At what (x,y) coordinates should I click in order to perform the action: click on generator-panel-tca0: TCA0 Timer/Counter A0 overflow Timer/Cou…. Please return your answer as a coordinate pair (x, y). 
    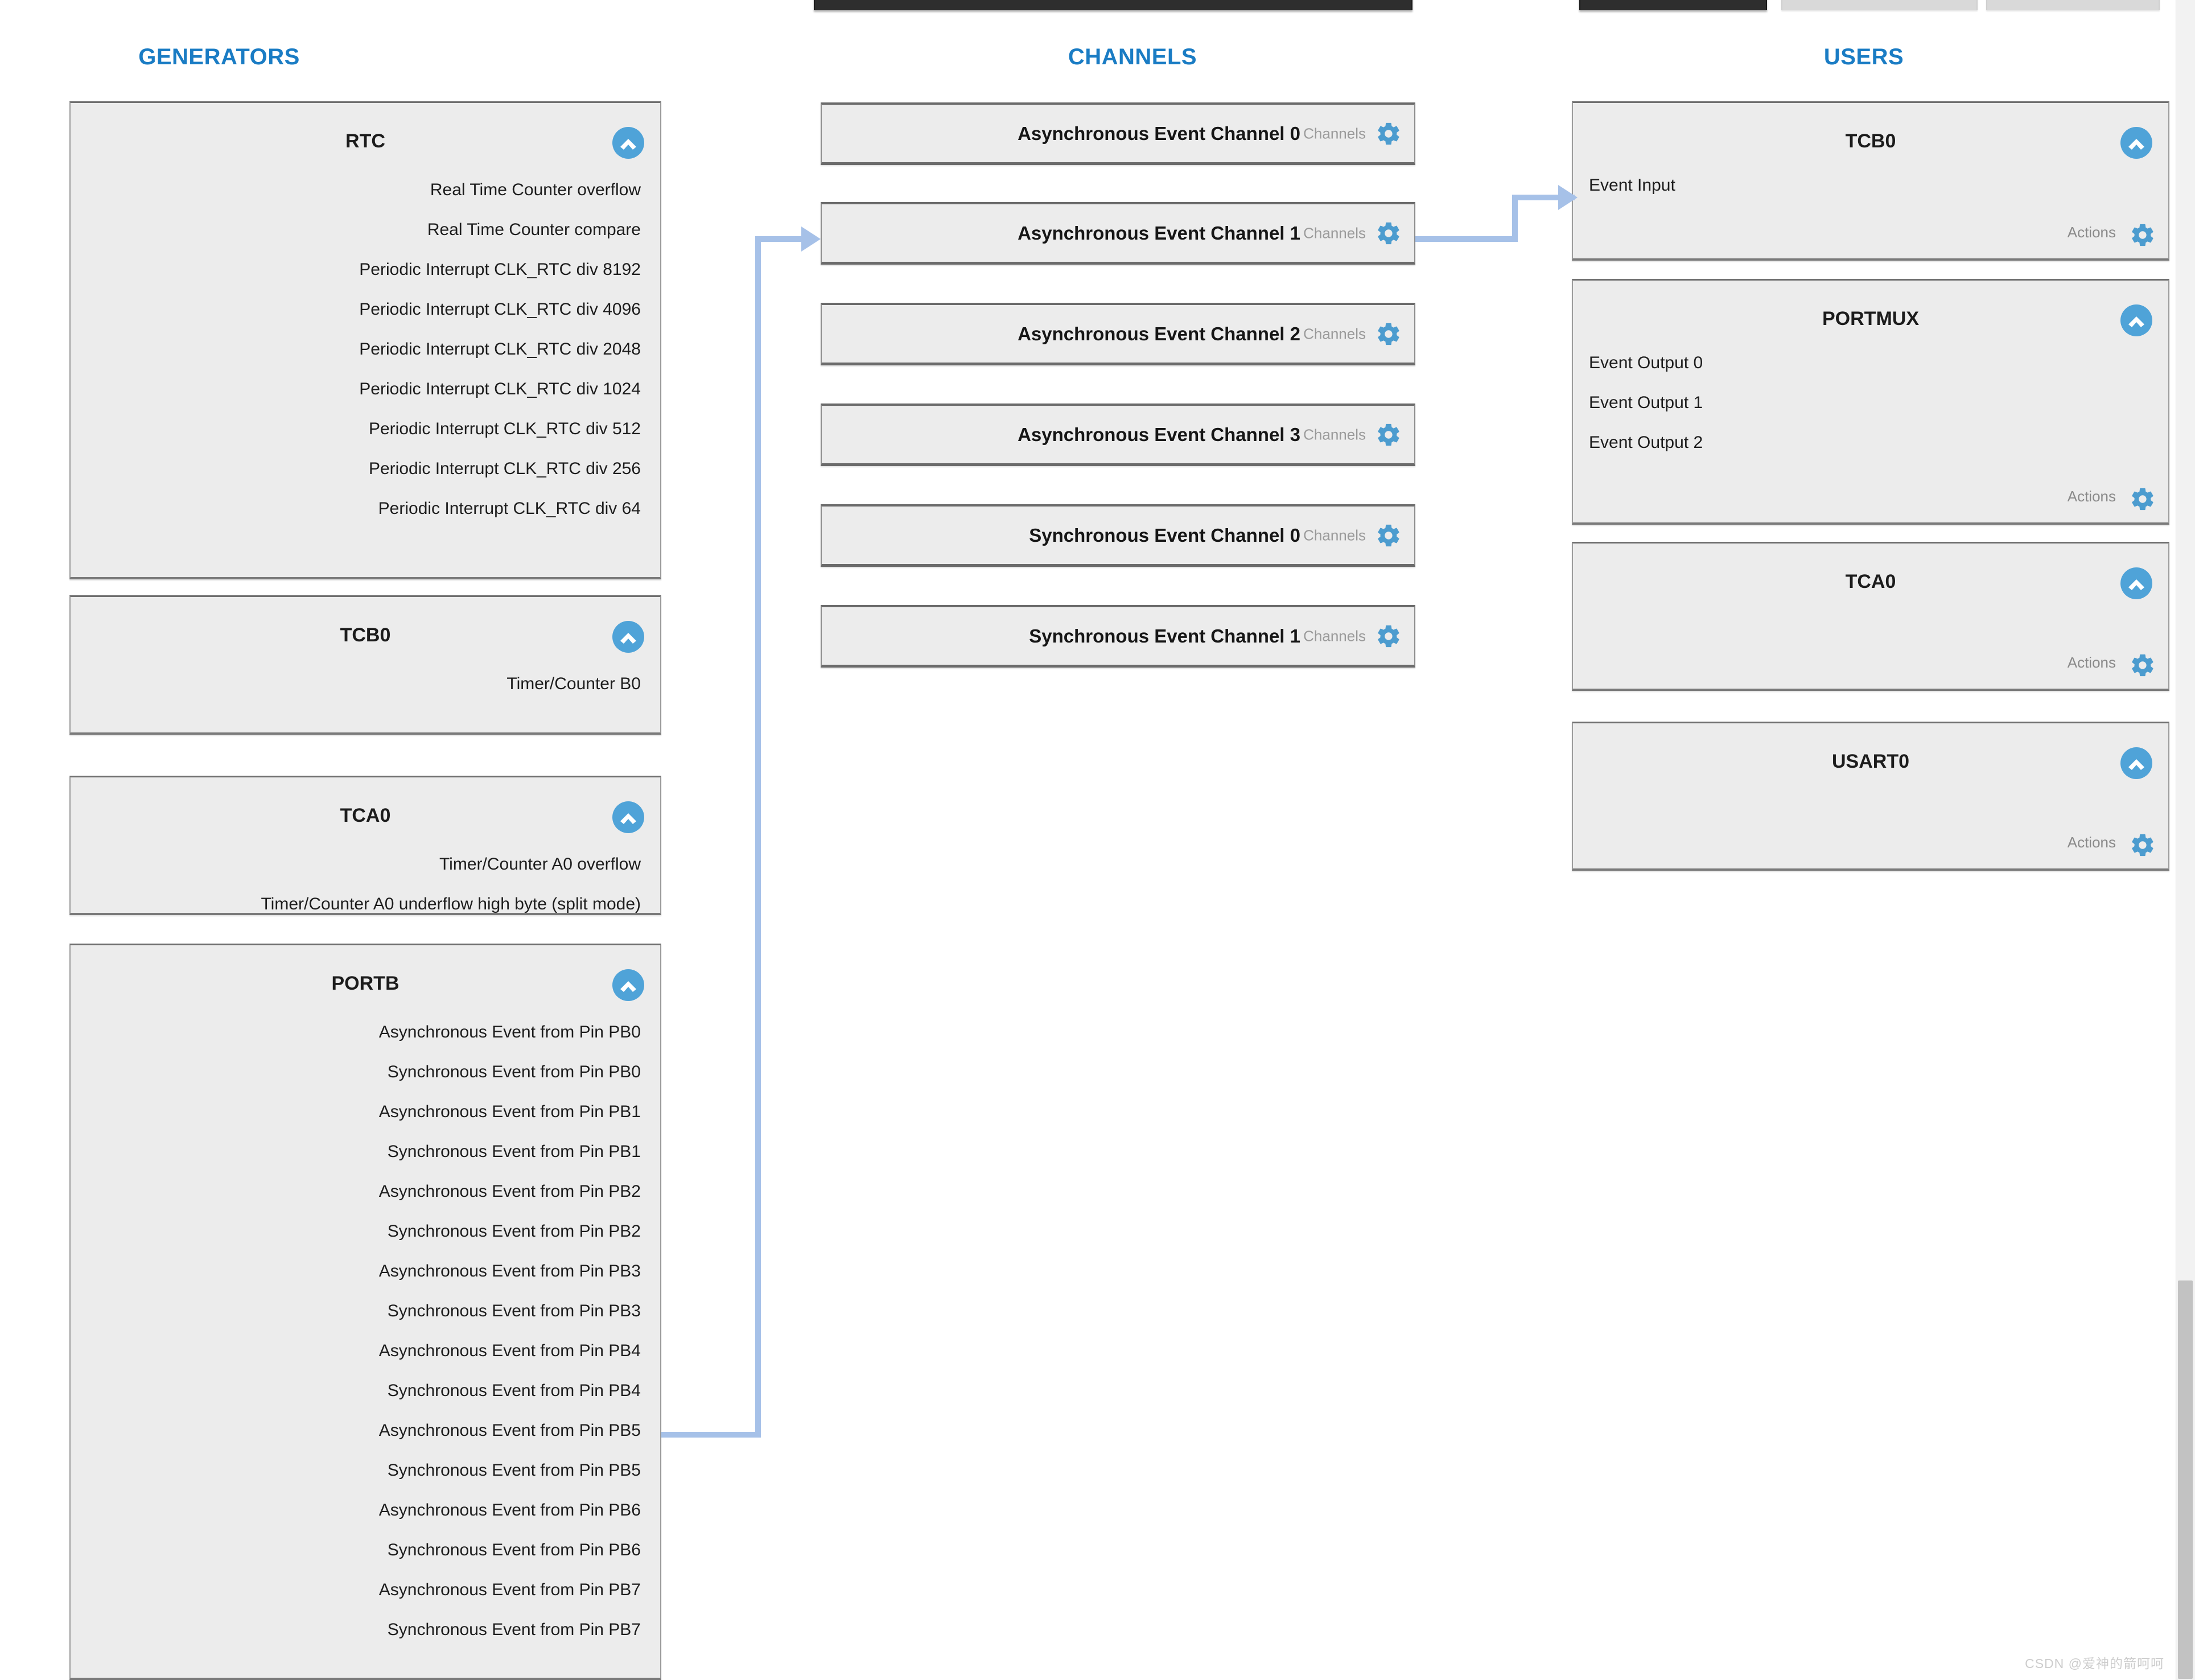
    Looking at the image, I should click on (365, 845).